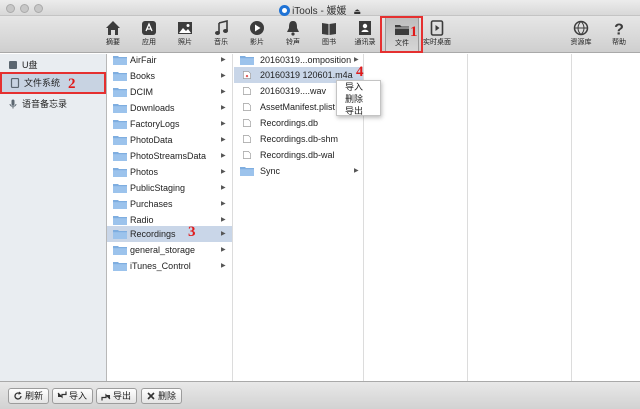 The image size is (640, 409). I want to click on file-name: Recordings.db-wal, so click(297, 155).